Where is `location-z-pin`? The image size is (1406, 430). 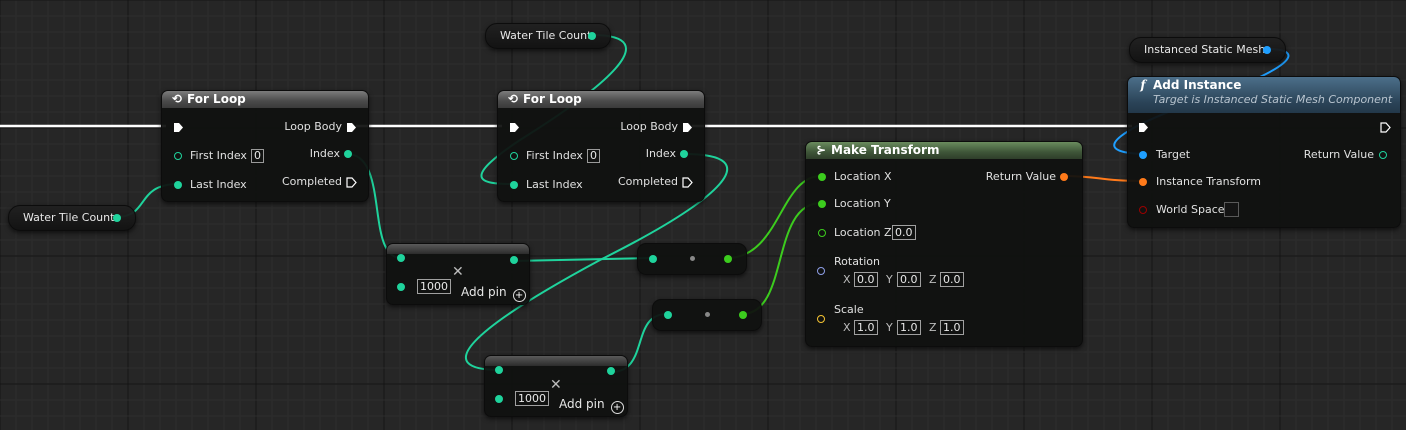 location-z-pin is located at coordinates (822, 233).